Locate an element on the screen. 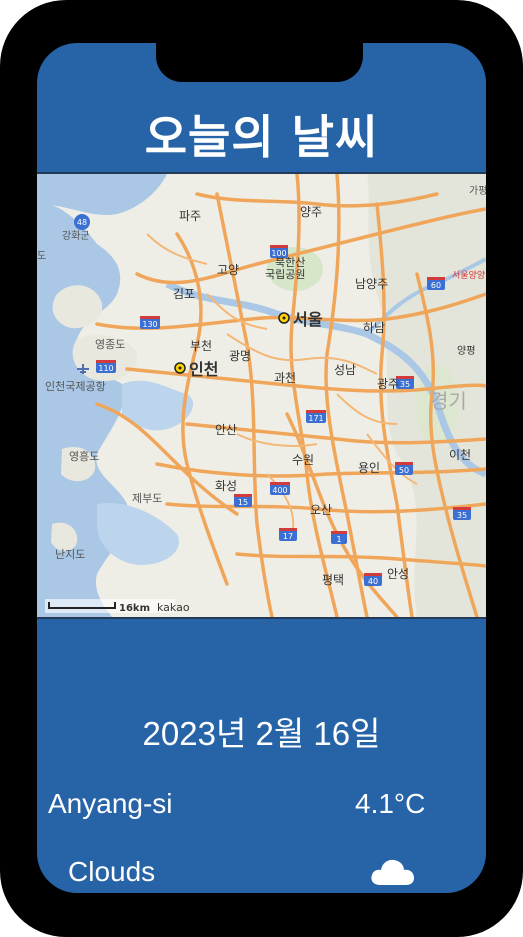 The height and width of the screenshot is (937, 523). label-yongin: 용인 is located at coordinates (369, 468).